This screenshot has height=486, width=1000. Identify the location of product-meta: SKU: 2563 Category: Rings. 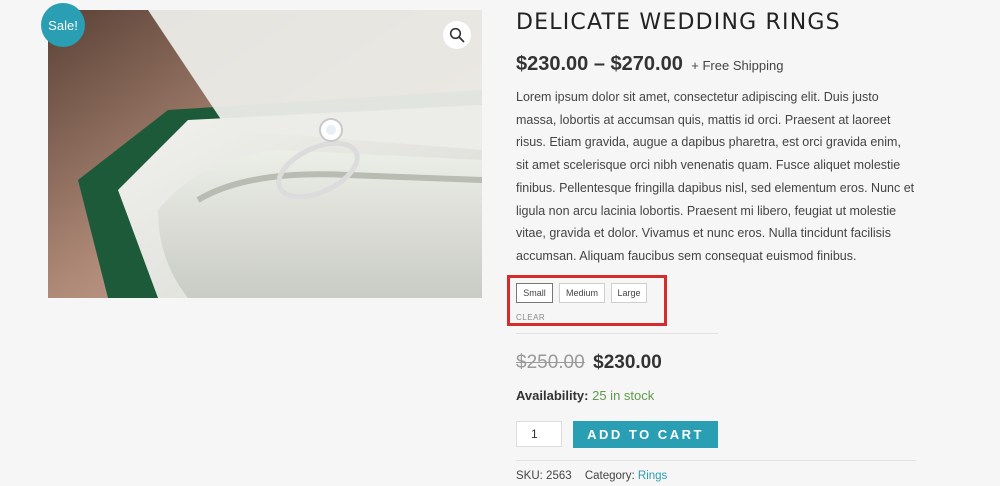
(591, 476).